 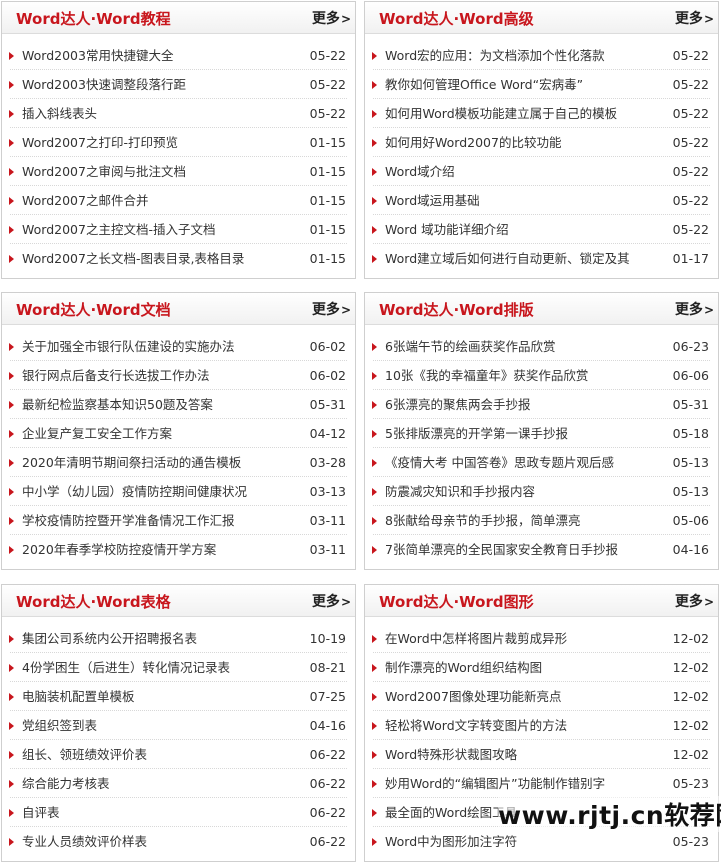 What do you see at coordinates (517, 754) in the screenshot?
I see `article-link: Word特殊形状裁图攻略` at bounding box center [517, 754].